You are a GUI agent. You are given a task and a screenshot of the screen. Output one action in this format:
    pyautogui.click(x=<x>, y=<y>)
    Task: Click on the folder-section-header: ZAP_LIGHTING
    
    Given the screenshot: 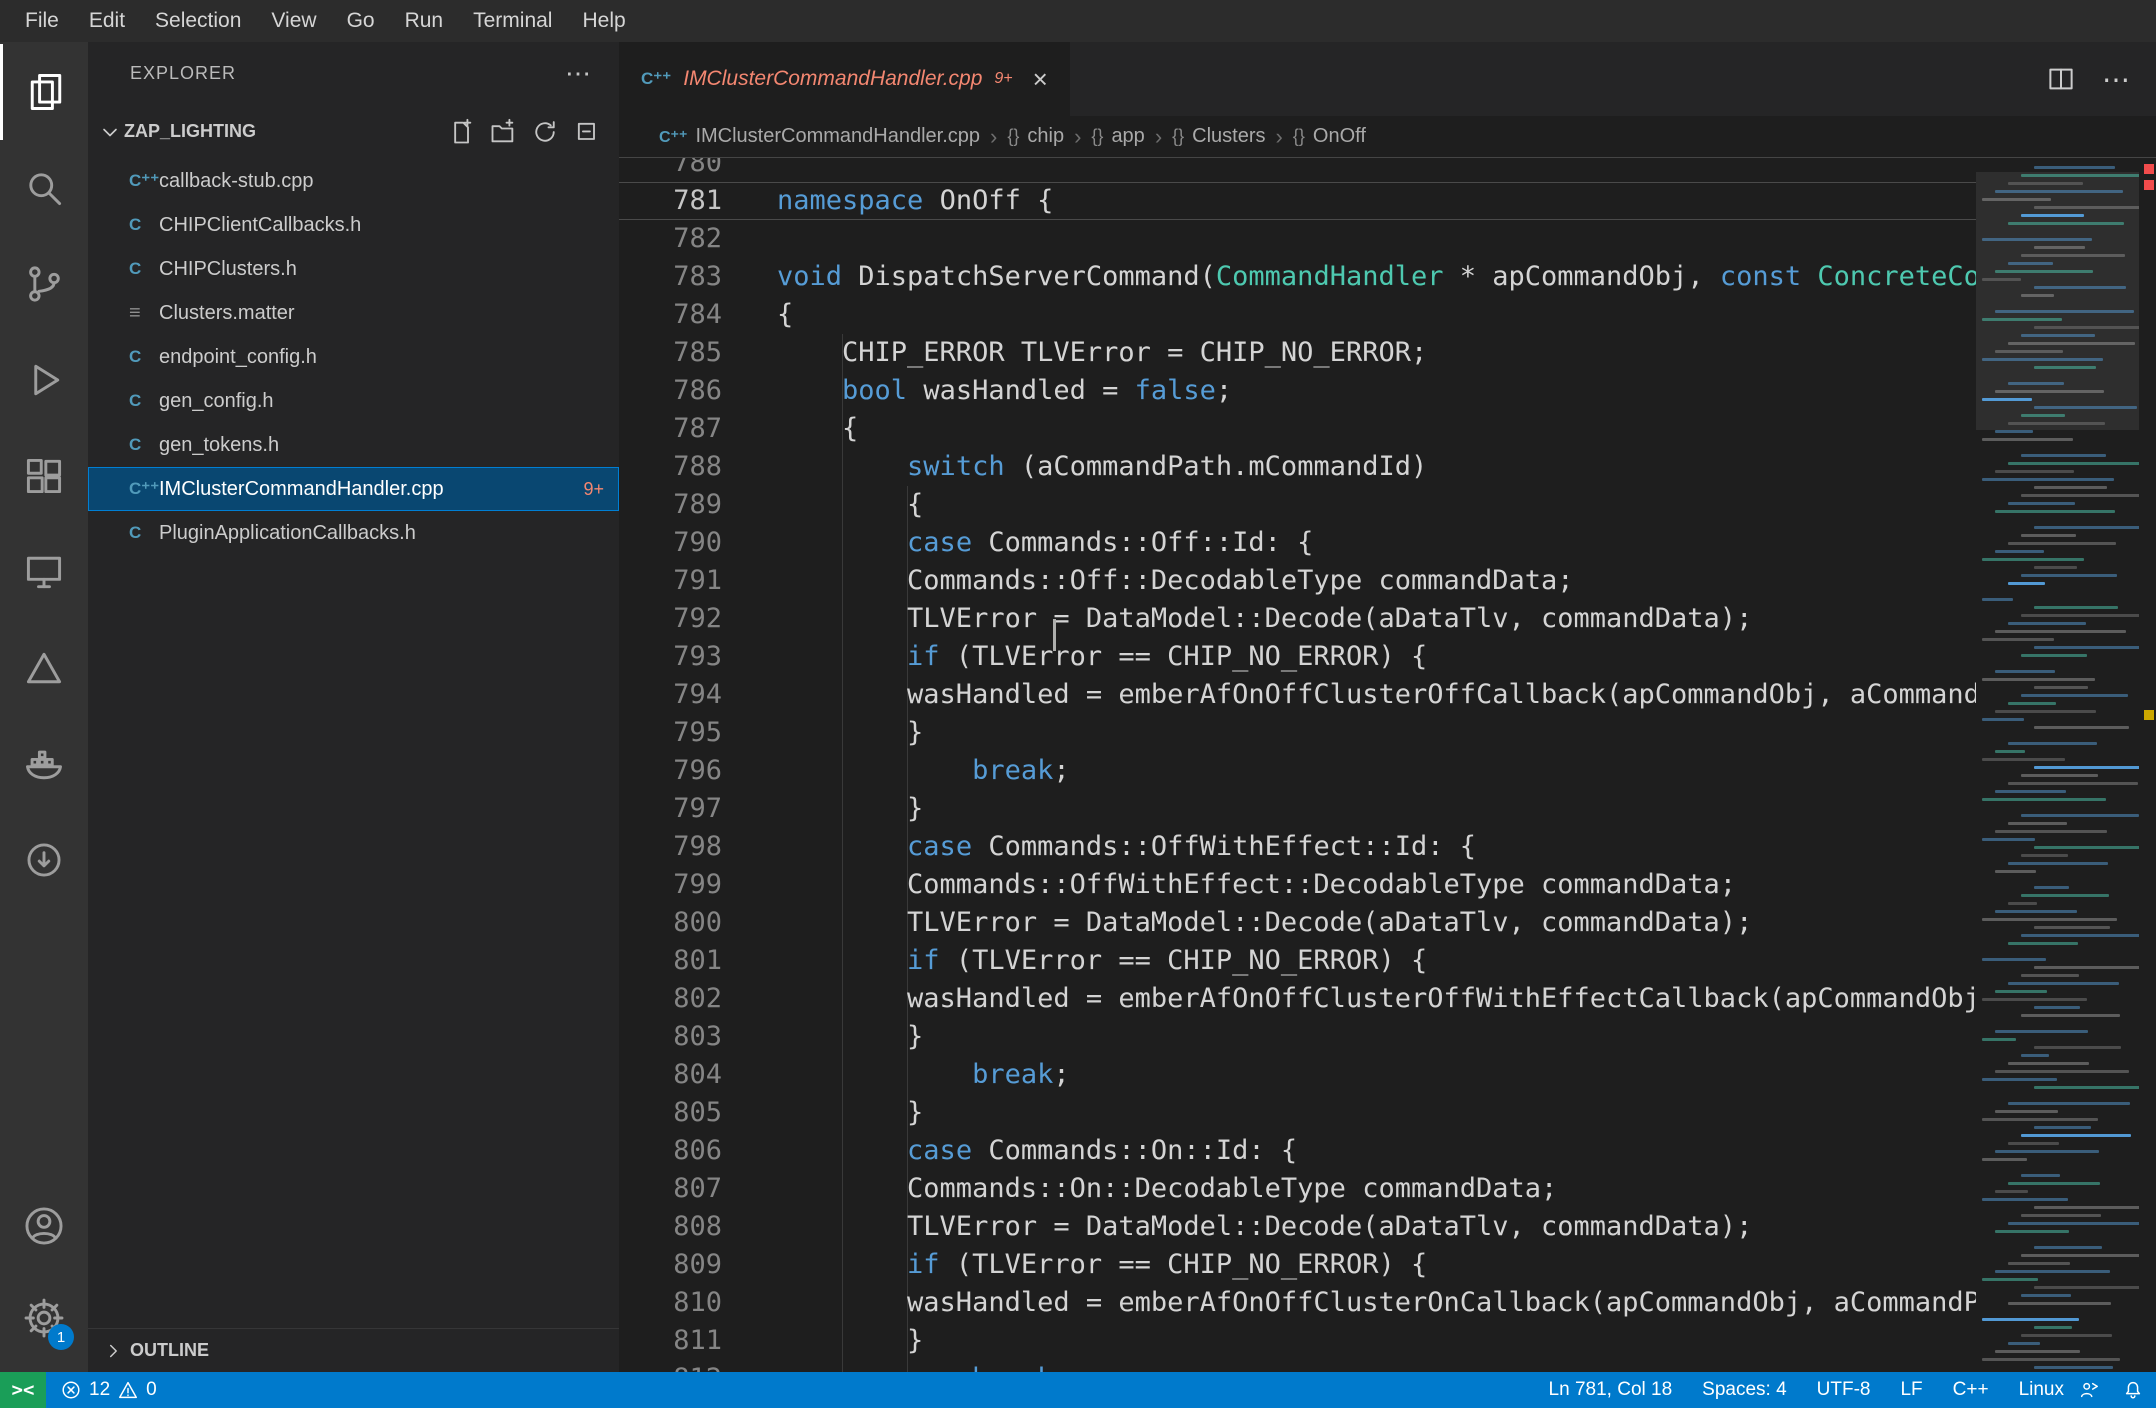 What is the action you would take?
    pyautogui.click(x=353, y=131)
    